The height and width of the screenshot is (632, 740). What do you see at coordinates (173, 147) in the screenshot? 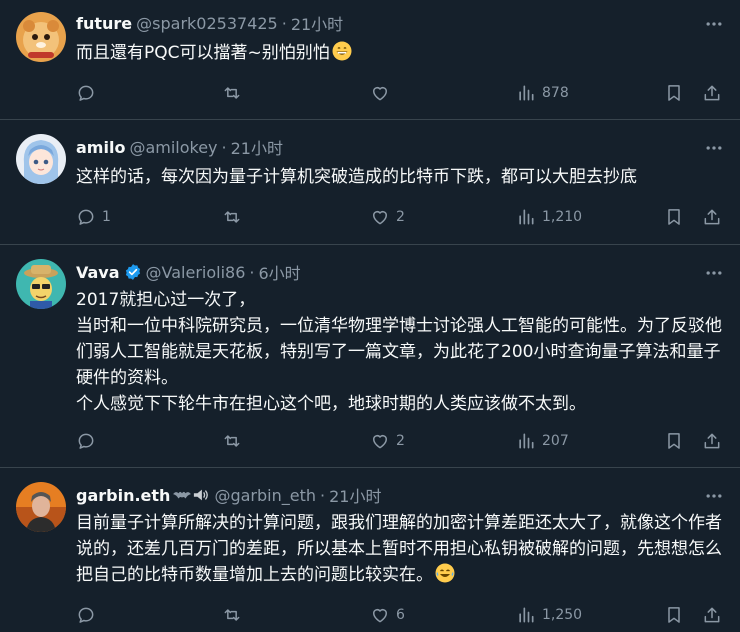
I see `user-handle: @amilokey` at bounding box center [173, 147].